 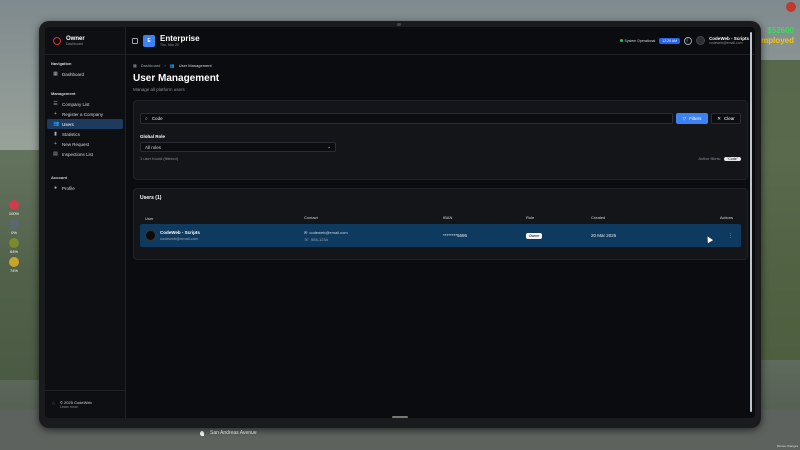 I want to click on user-icon: ●, so click(x=55, y=187).